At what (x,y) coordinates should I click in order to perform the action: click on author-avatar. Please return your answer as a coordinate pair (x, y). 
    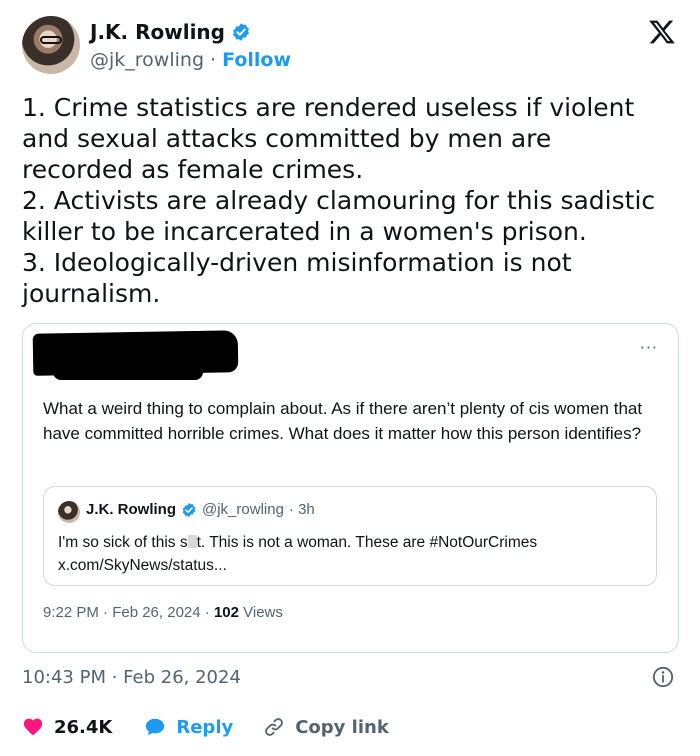
    Looking at the image, I should click on (51, 45).